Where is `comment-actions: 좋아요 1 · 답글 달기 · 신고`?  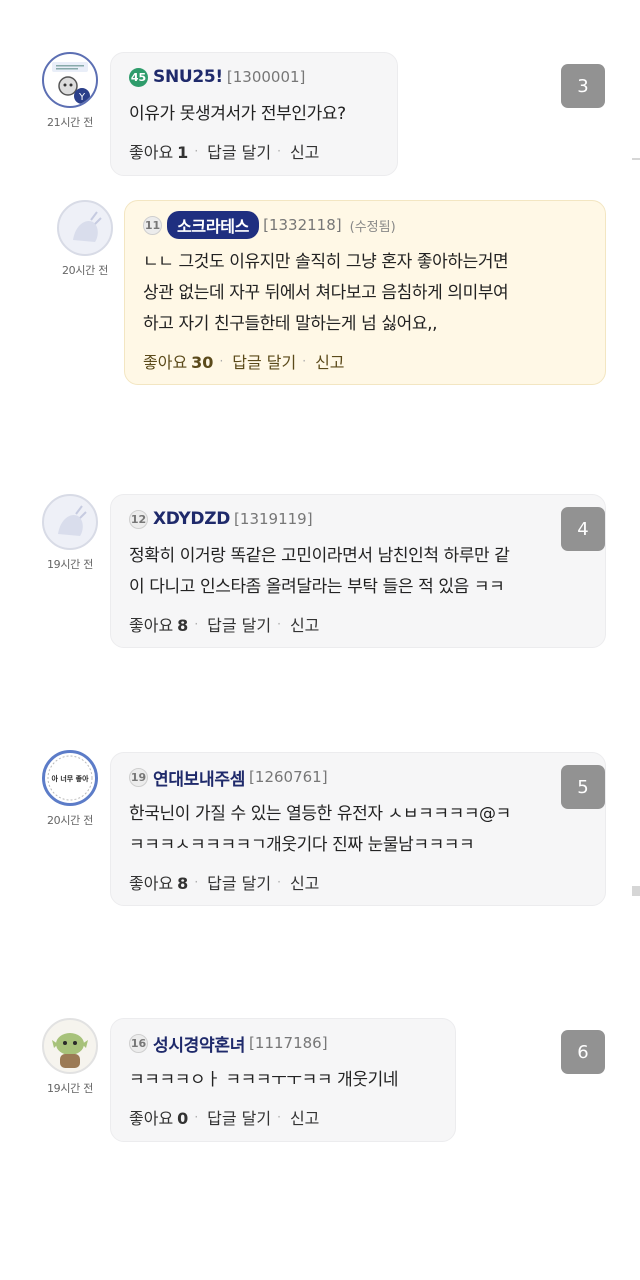 comment-actions: 좋아요 1 · 답글 달기 · 신고 is located at coordinates (255, 151).